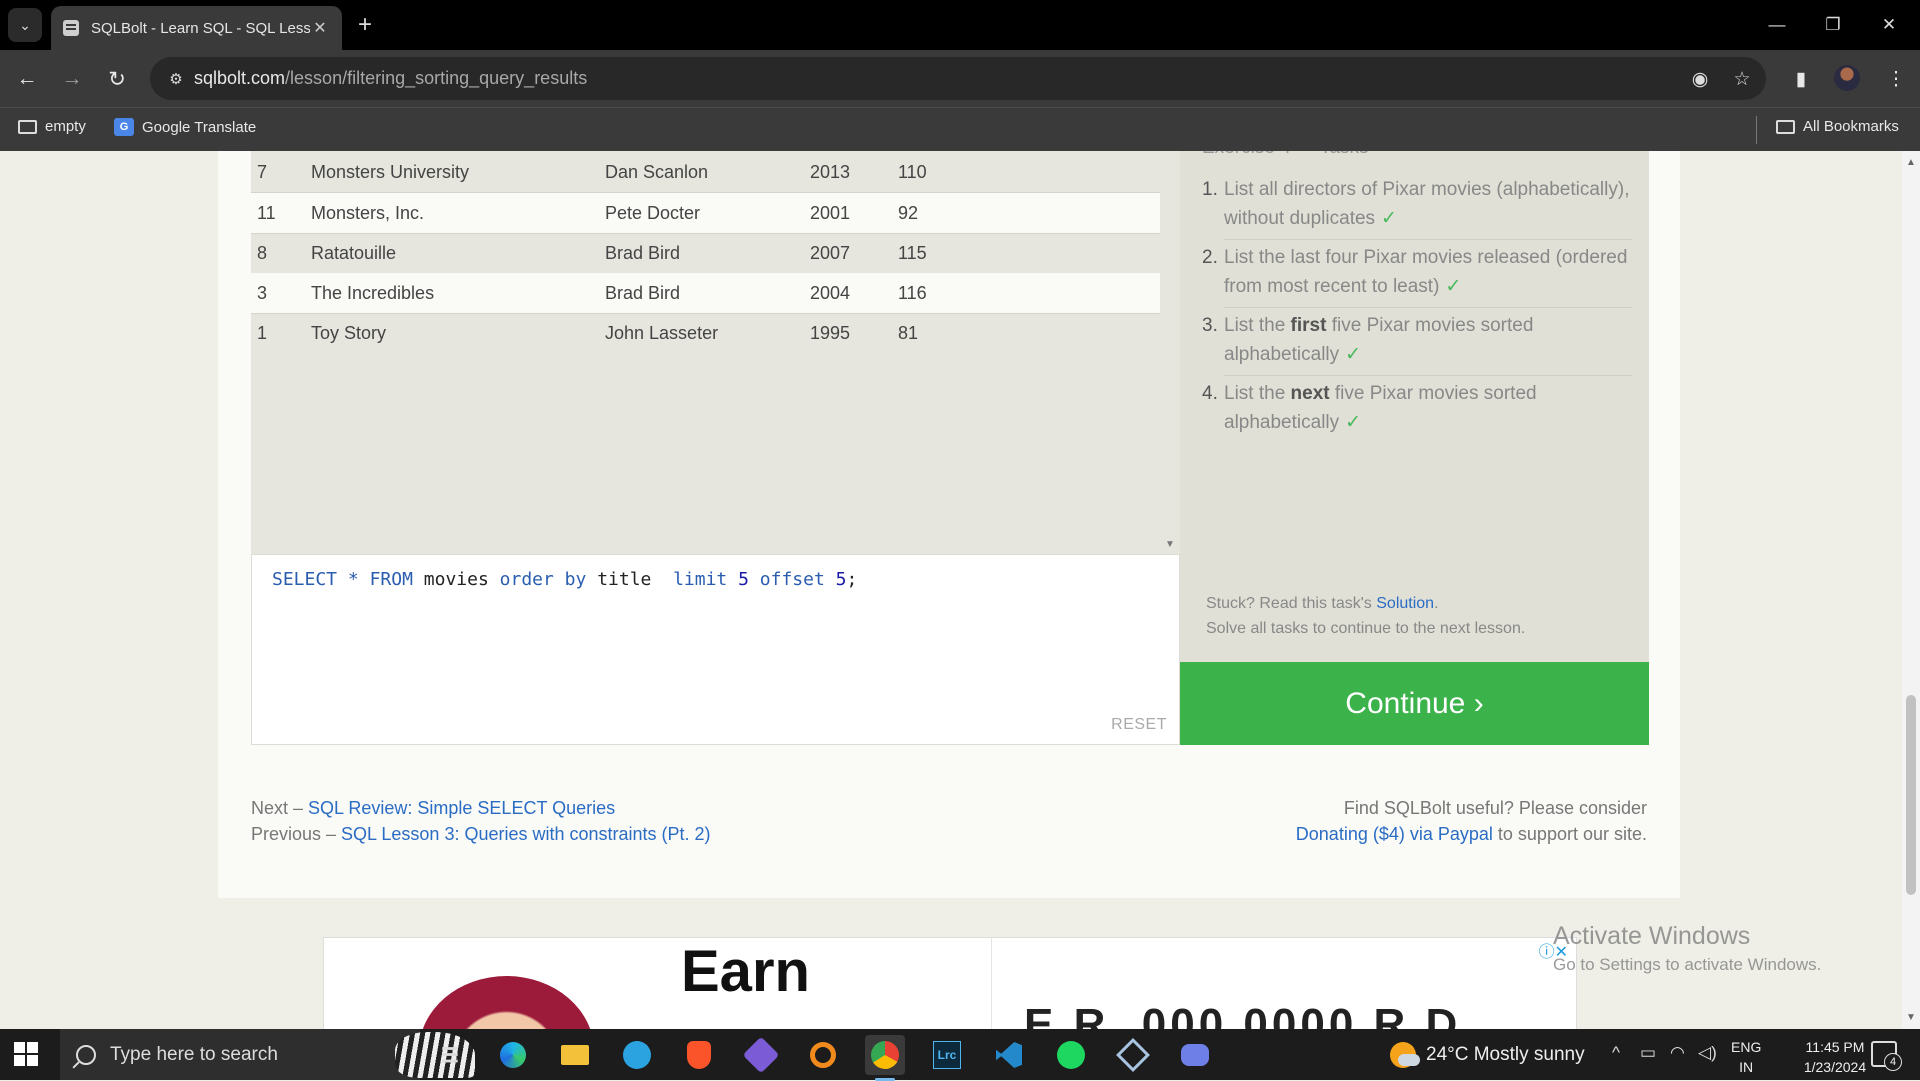  I want to click on advertisement-banner: Earn E R ,000 0000 R D ⓘ✕, so click(950, 983).